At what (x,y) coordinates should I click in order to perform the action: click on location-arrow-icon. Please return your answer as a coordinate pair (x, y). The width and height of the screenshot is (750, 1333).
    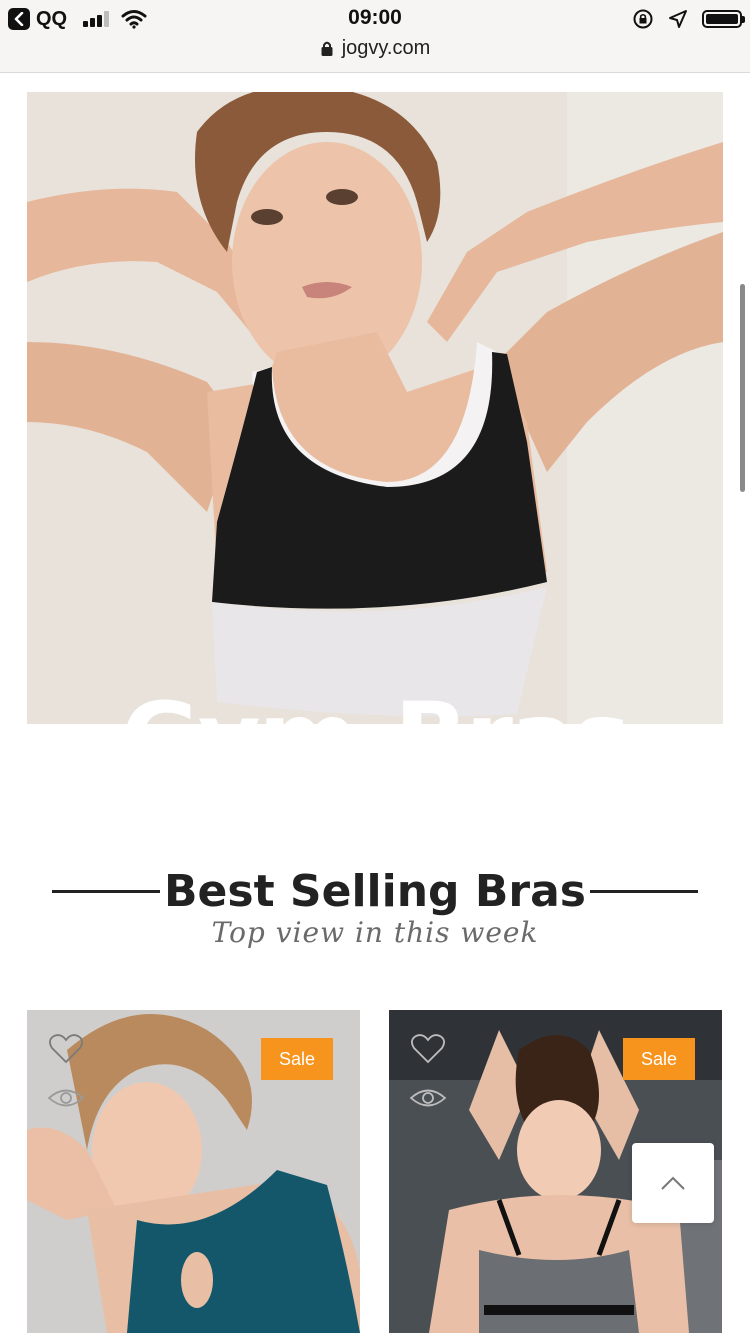
    Looking at the image, I should click on (678, 19).